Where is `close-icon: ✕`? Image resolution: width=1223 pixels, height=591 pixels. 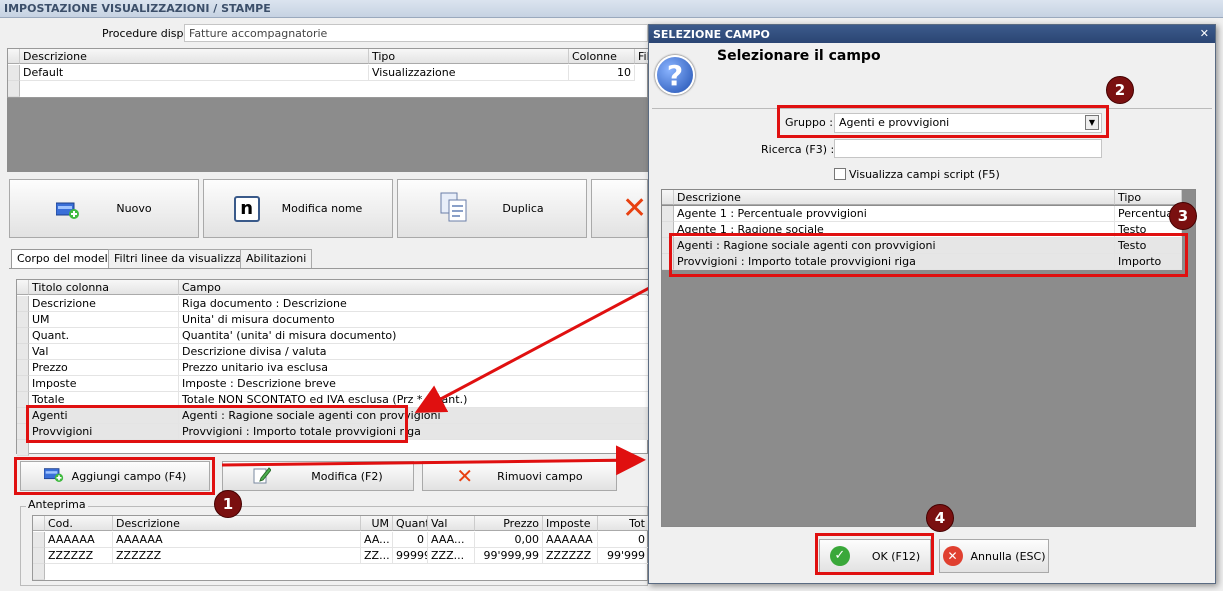 close-icon: ✕ is located at coordinates (1204, 33).